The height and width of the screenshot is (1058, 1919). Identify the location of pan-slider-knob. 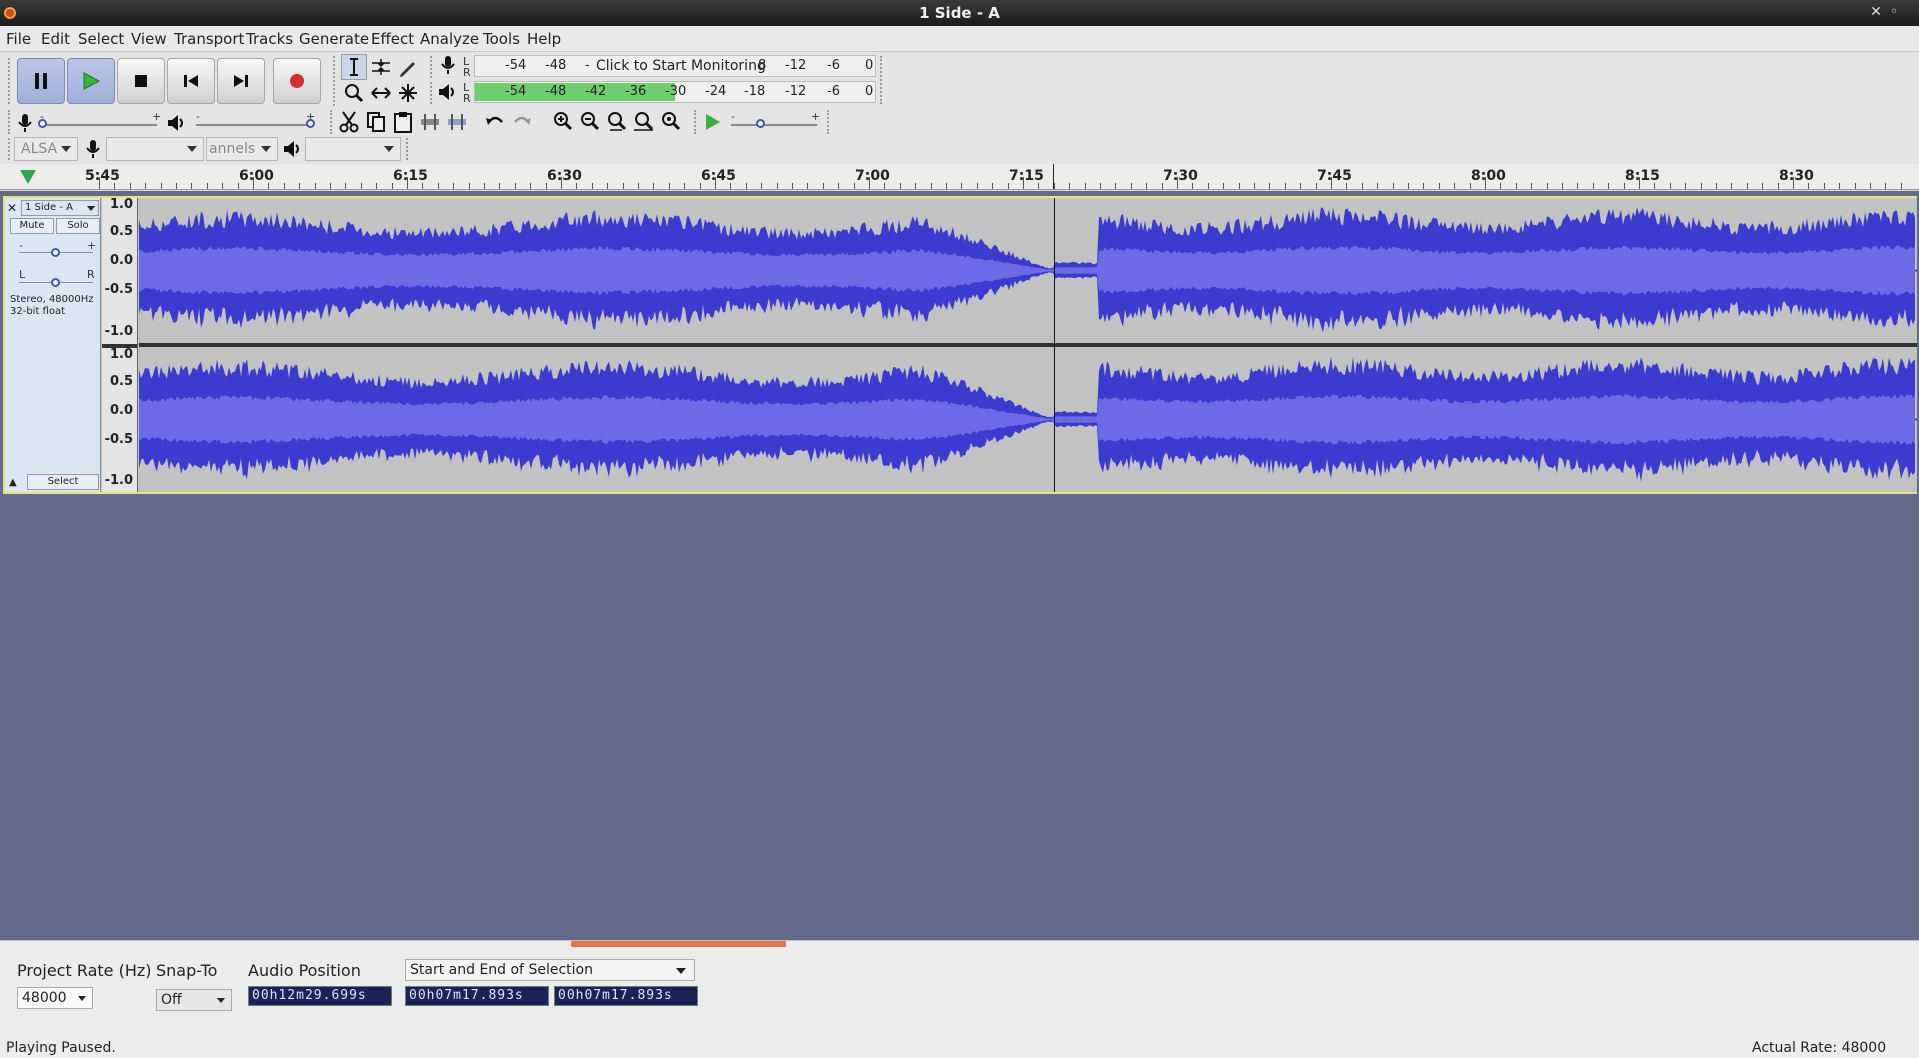
(55, 282).